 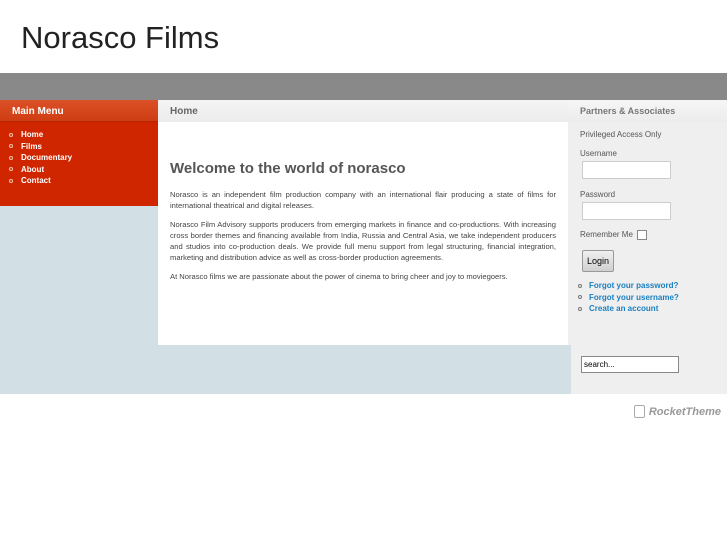 What do you see at coordinates (83, 147) in the screenshot?
I see `menu-item-films: Films` at bounding box center [83, 147].